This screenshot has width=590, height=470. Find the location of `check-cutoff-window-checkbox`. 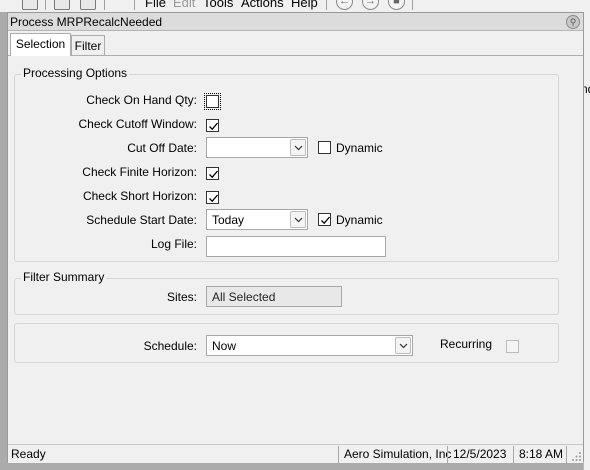

check-cutoff-window-checkbox is located at coordinates (212, 125).